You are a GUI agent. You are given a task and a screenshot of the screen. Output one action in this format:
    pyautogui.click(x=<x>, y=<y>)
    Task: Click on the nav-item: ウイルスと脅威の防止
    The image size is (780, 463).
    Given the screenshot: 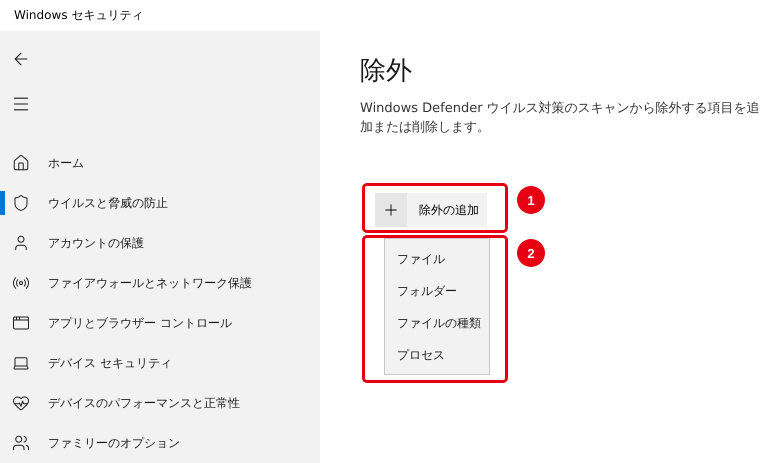 What is the action you would take?
    pyautogui.click(x=160, y=203)
    